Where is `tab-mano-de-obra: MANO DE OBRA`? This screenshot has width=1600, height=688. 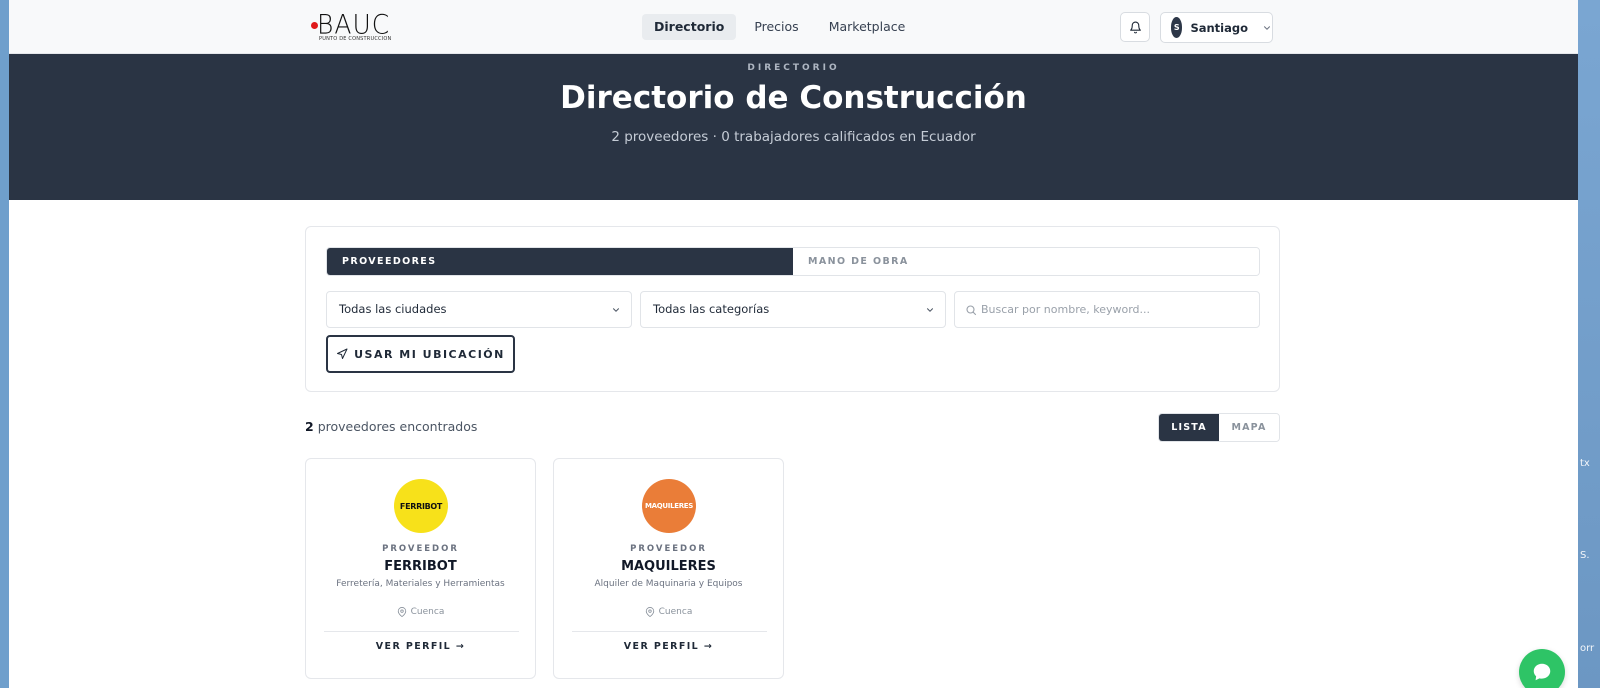 tab-mano-de-obra: MANO DE OBRA is located at coordinates (1026, 261).